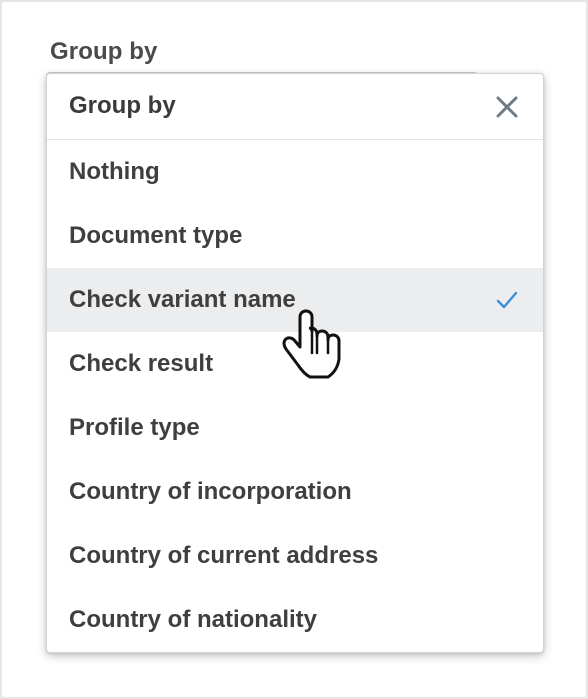 This screenshot has width=588, height=699. I want to click on option-label: Country of incorporation, so click(210, 491).